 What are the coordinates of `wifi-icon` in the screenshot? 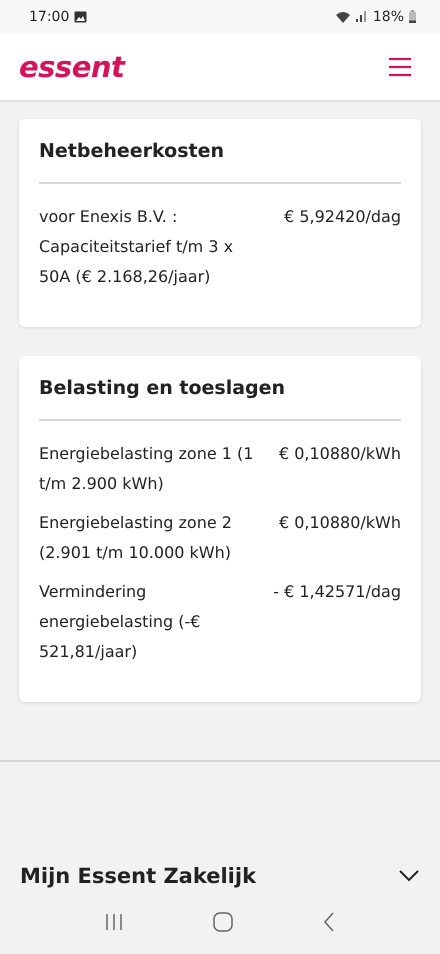 It's located at (342, 16).